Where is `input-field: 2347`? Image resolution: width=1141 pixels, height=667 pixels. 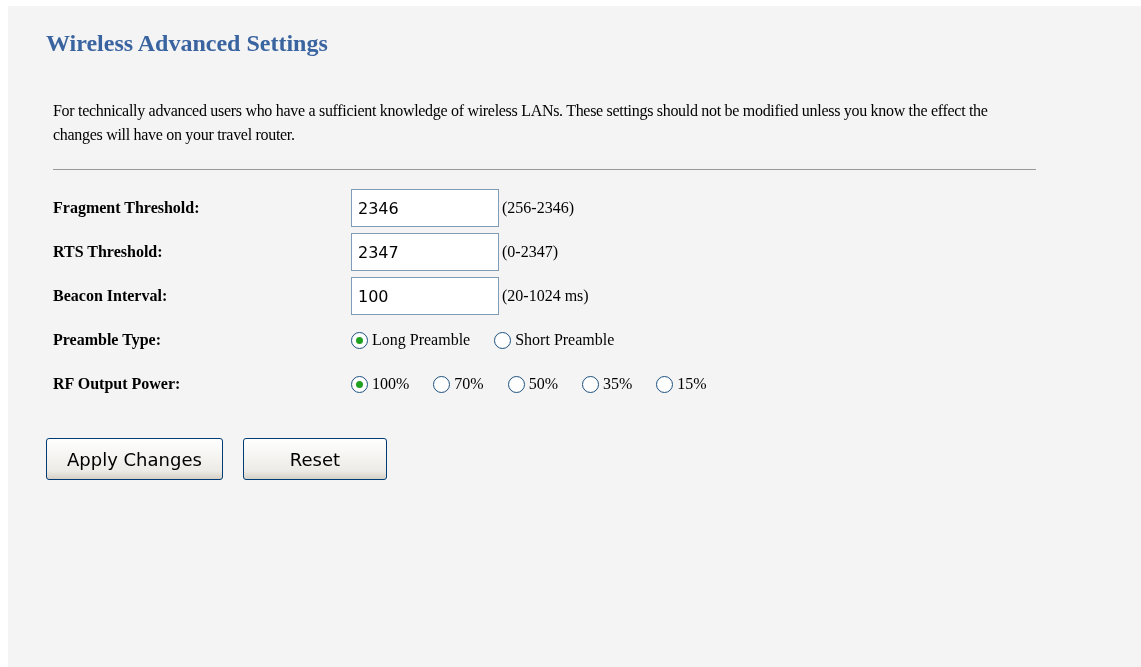 input-field: 2347 is located at coordinates (425, 252).